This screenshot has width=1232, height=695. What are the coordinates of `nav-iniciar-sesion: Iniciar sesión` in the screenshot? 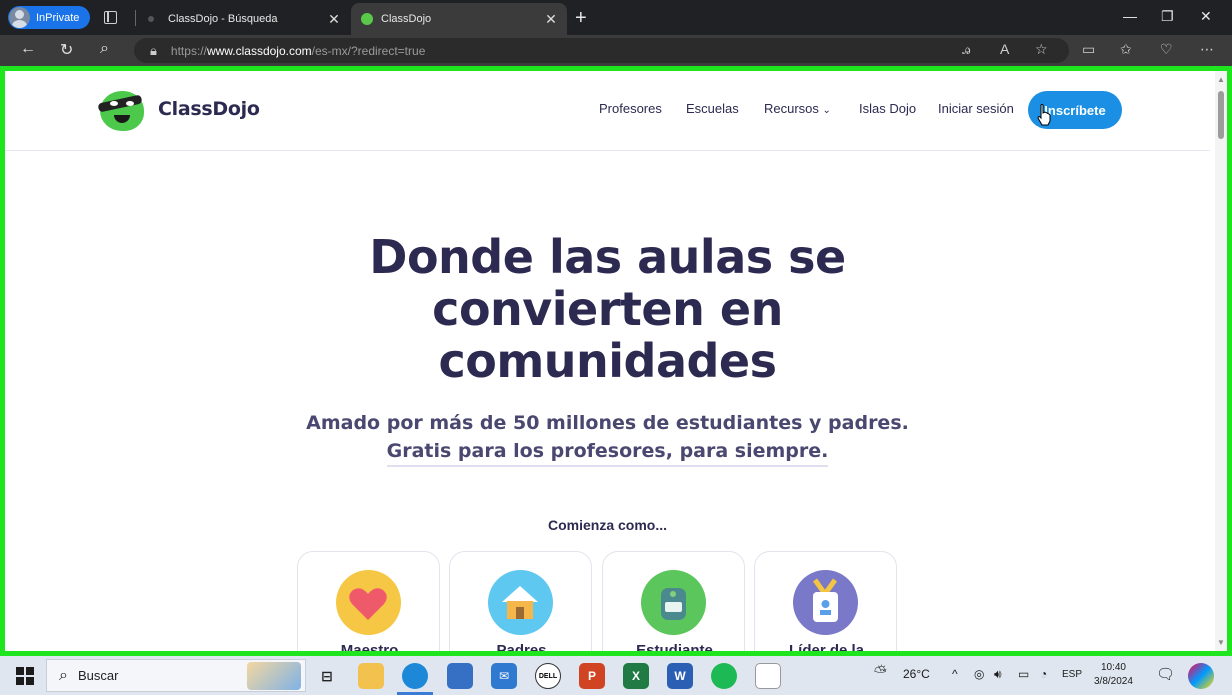 It's located at (976, 108).